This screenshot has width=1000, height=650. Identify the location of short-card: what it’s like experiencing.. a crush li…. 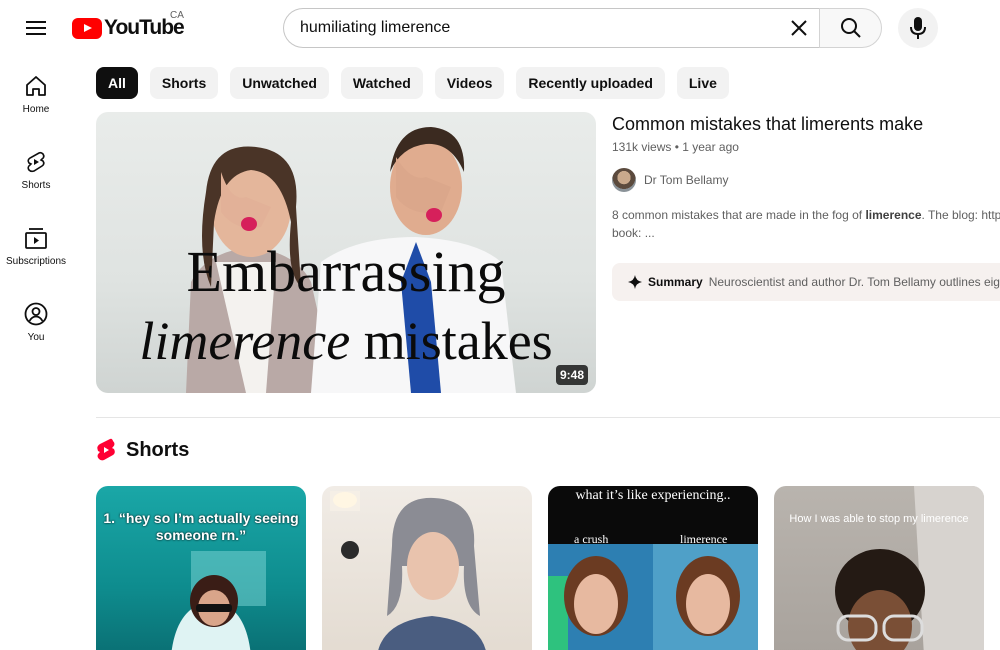
(653, 568).